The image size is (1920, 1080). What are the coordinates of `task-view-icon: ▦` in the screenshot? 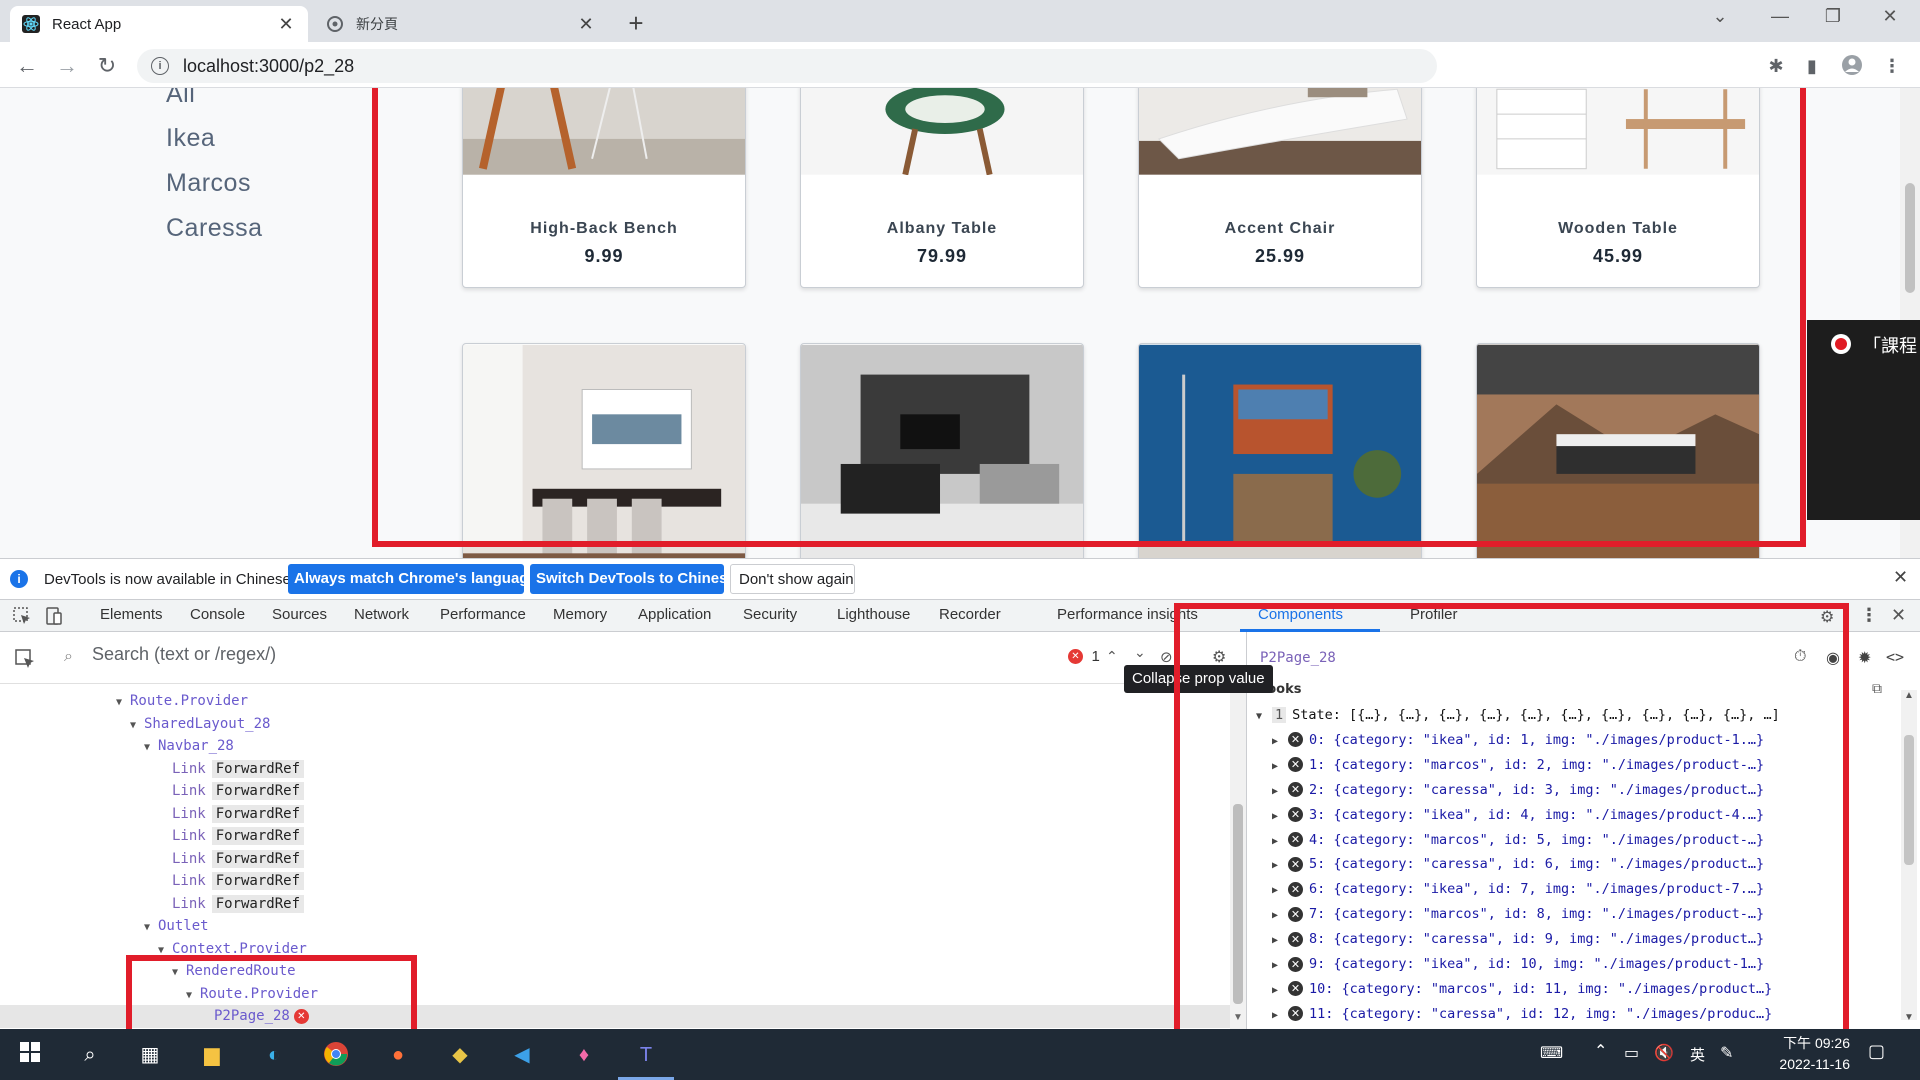 It's located at (150, 1055).